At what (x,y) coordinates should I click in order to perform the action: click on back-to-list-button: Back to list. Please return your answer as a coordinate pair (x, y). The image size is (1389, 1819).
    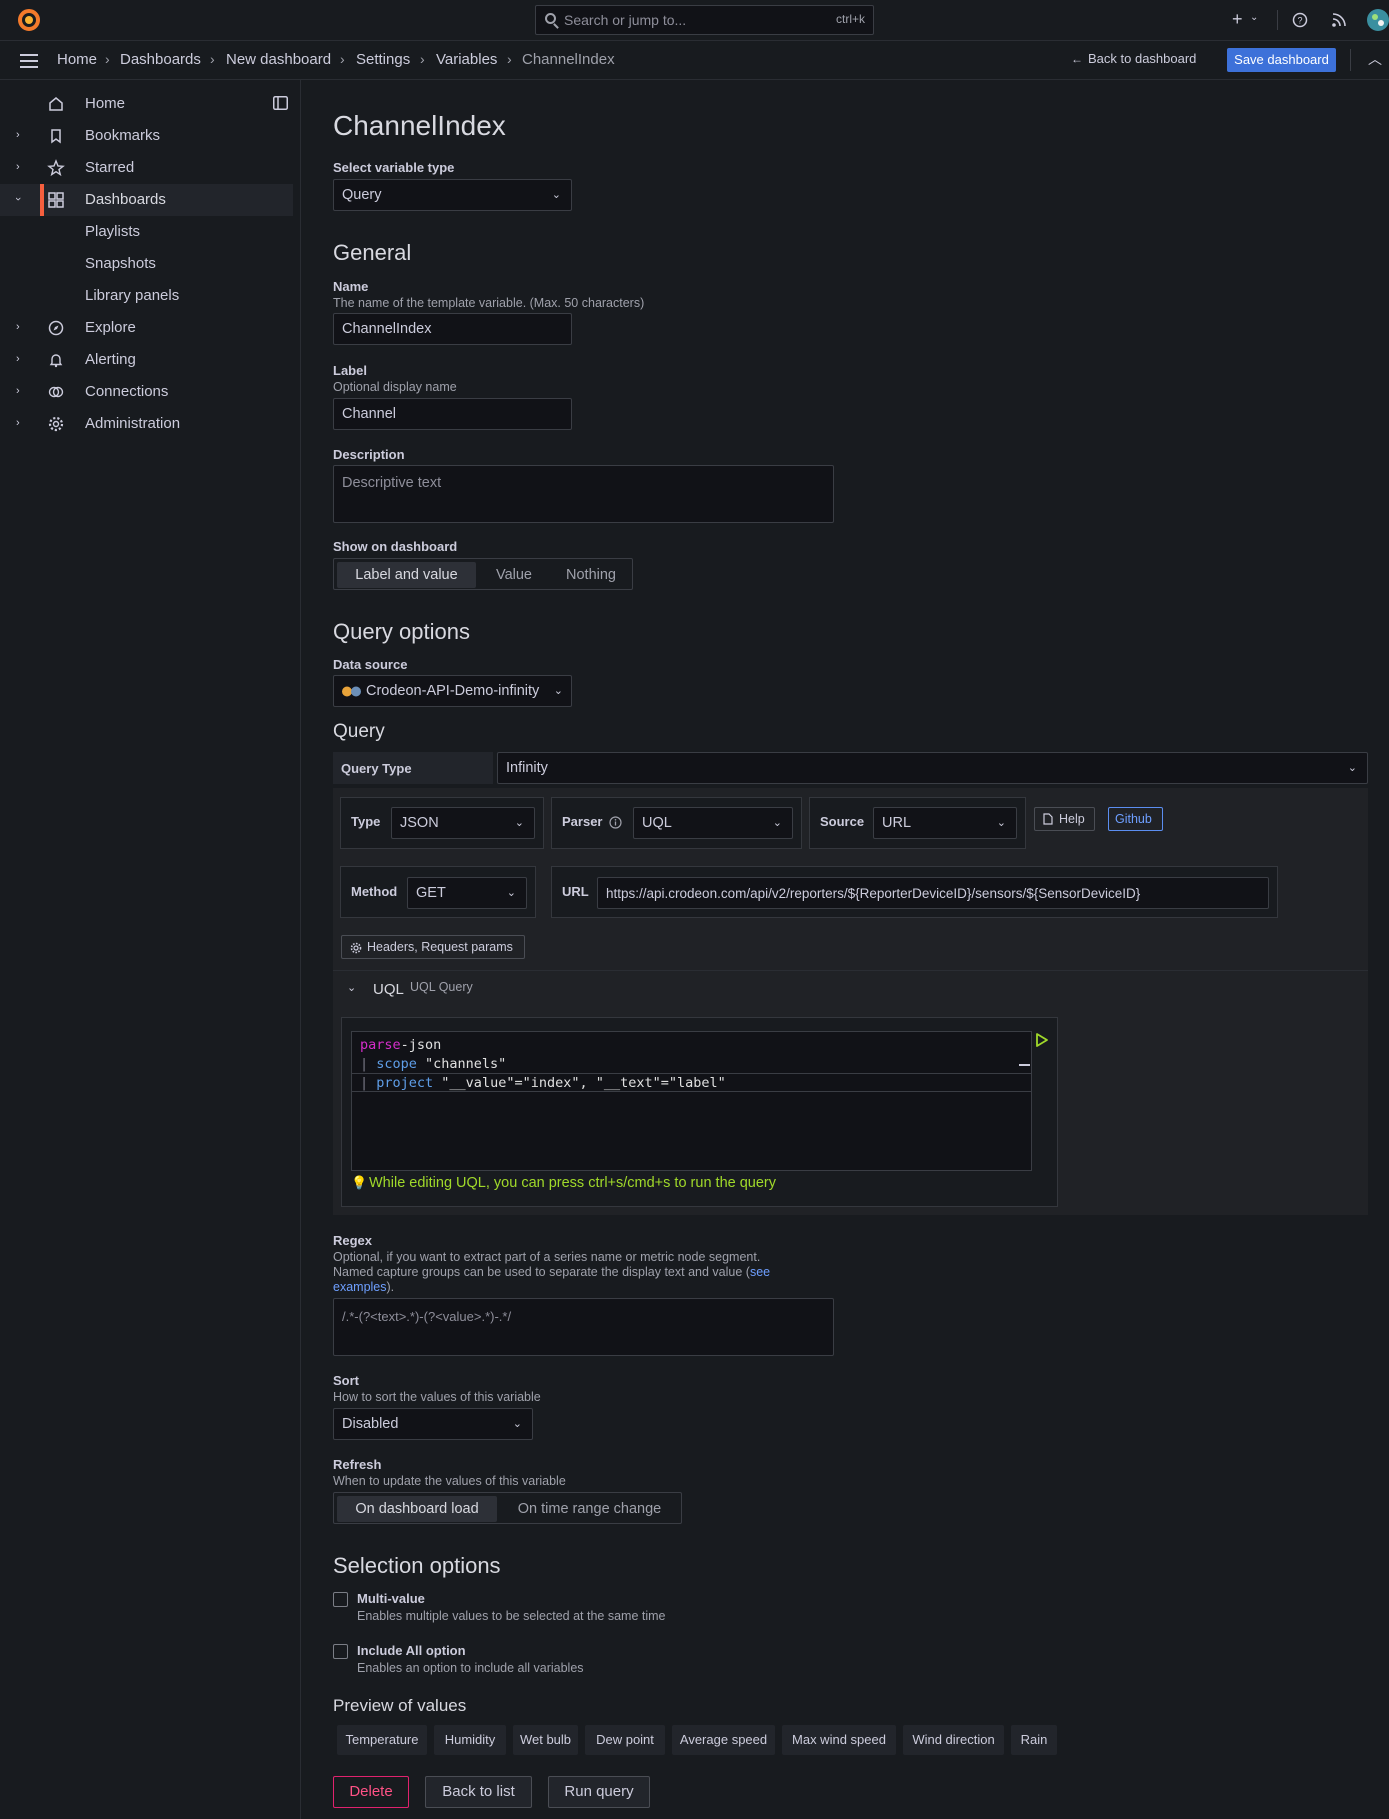
    Looking at the image, I should click on (478, 1792).